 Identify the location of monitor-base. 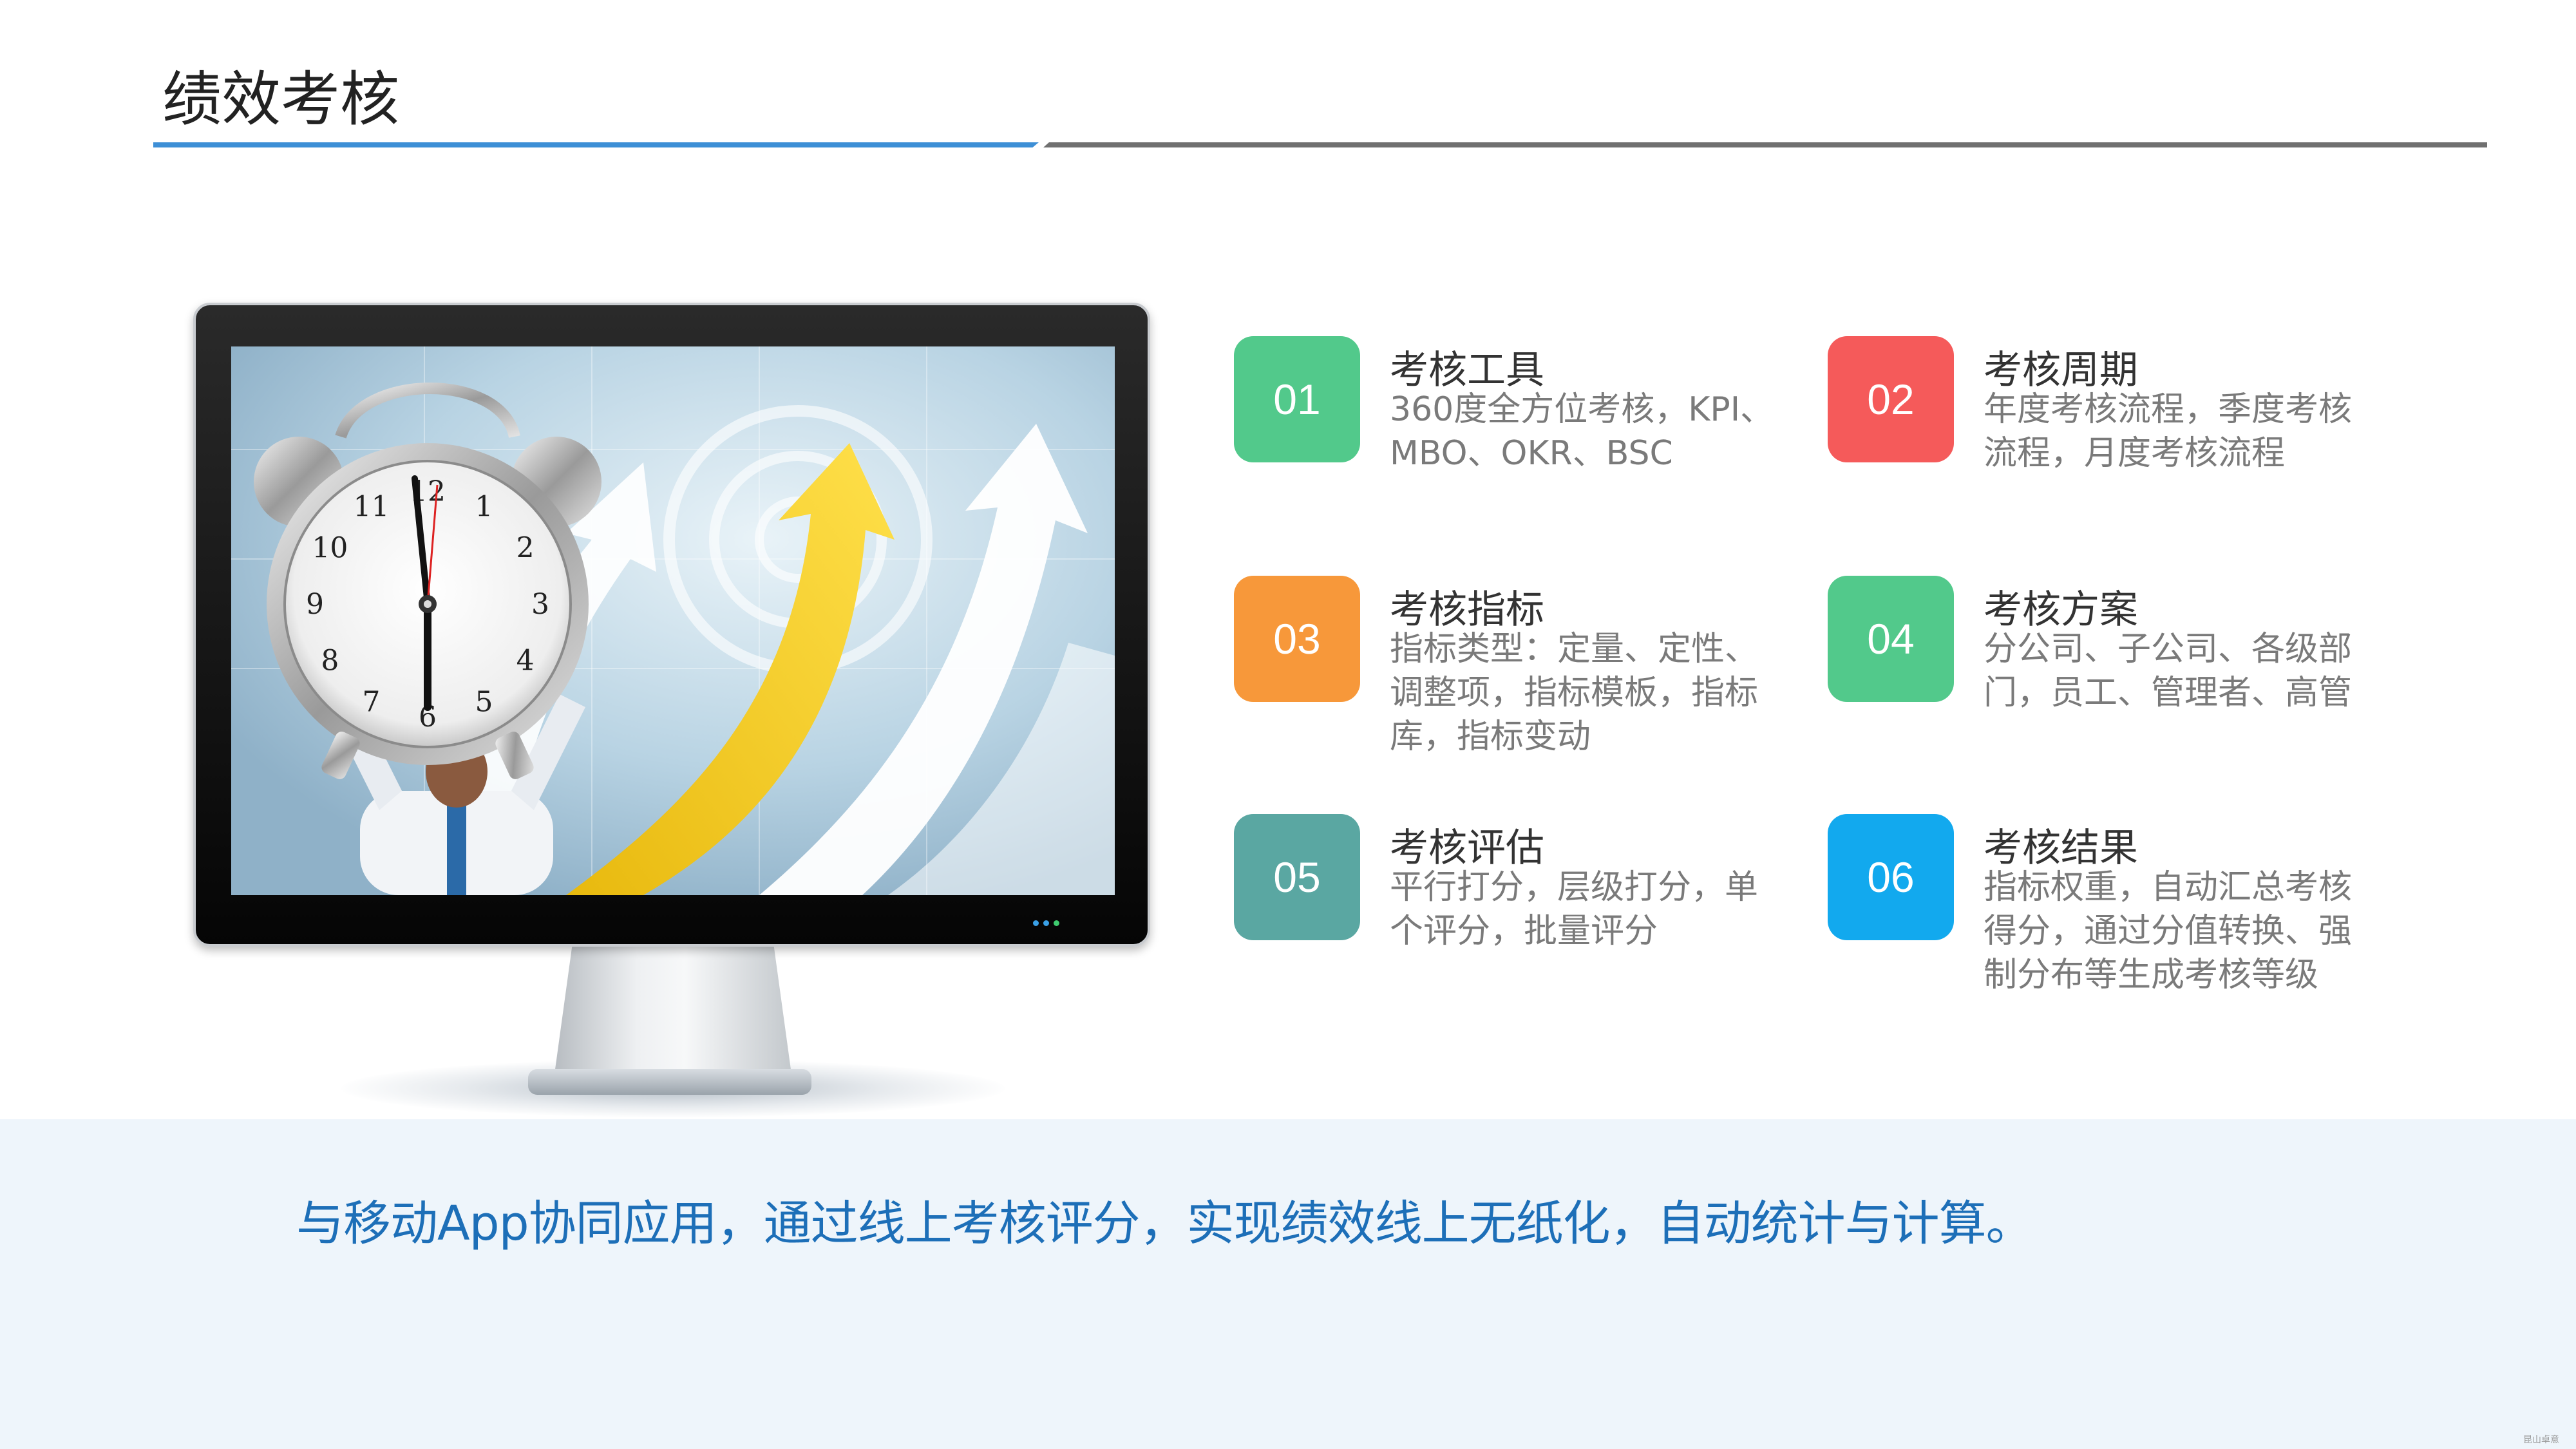
(669, 1082).